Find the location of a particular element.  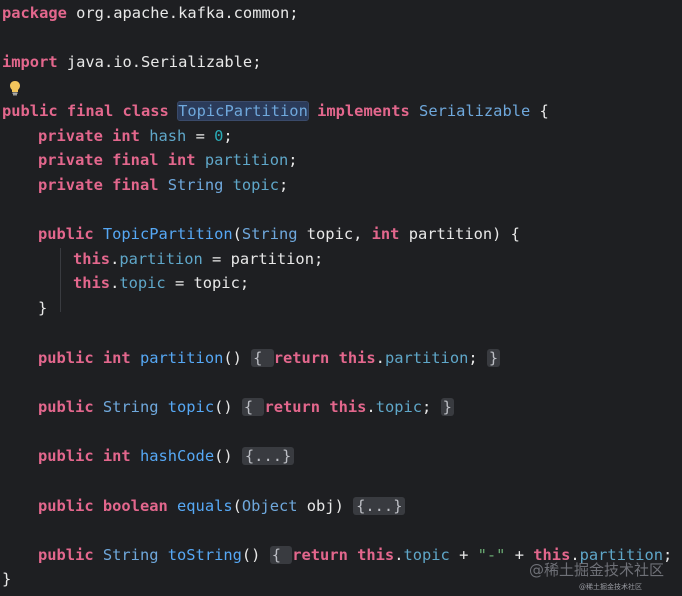

code-text: = topic; is located at coordinates (207, 283).